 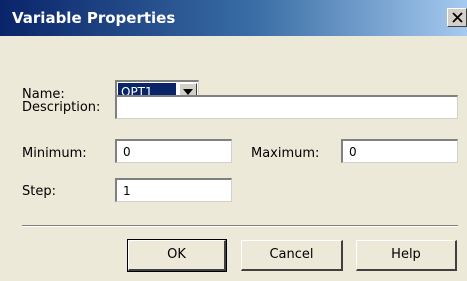 I want to click on help-button: Help, so click(x=406, y=255).